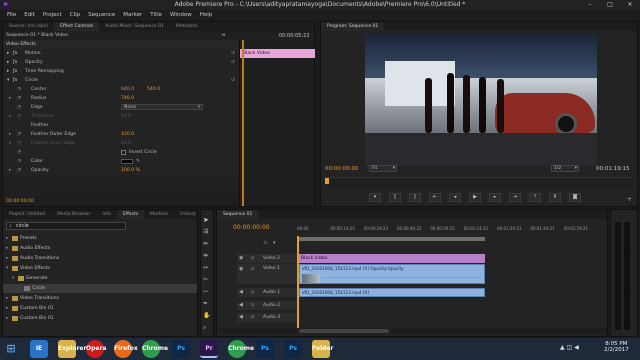 The image size is (640, 360). I want to click on opacity-rubber-band, so click(402, 277).